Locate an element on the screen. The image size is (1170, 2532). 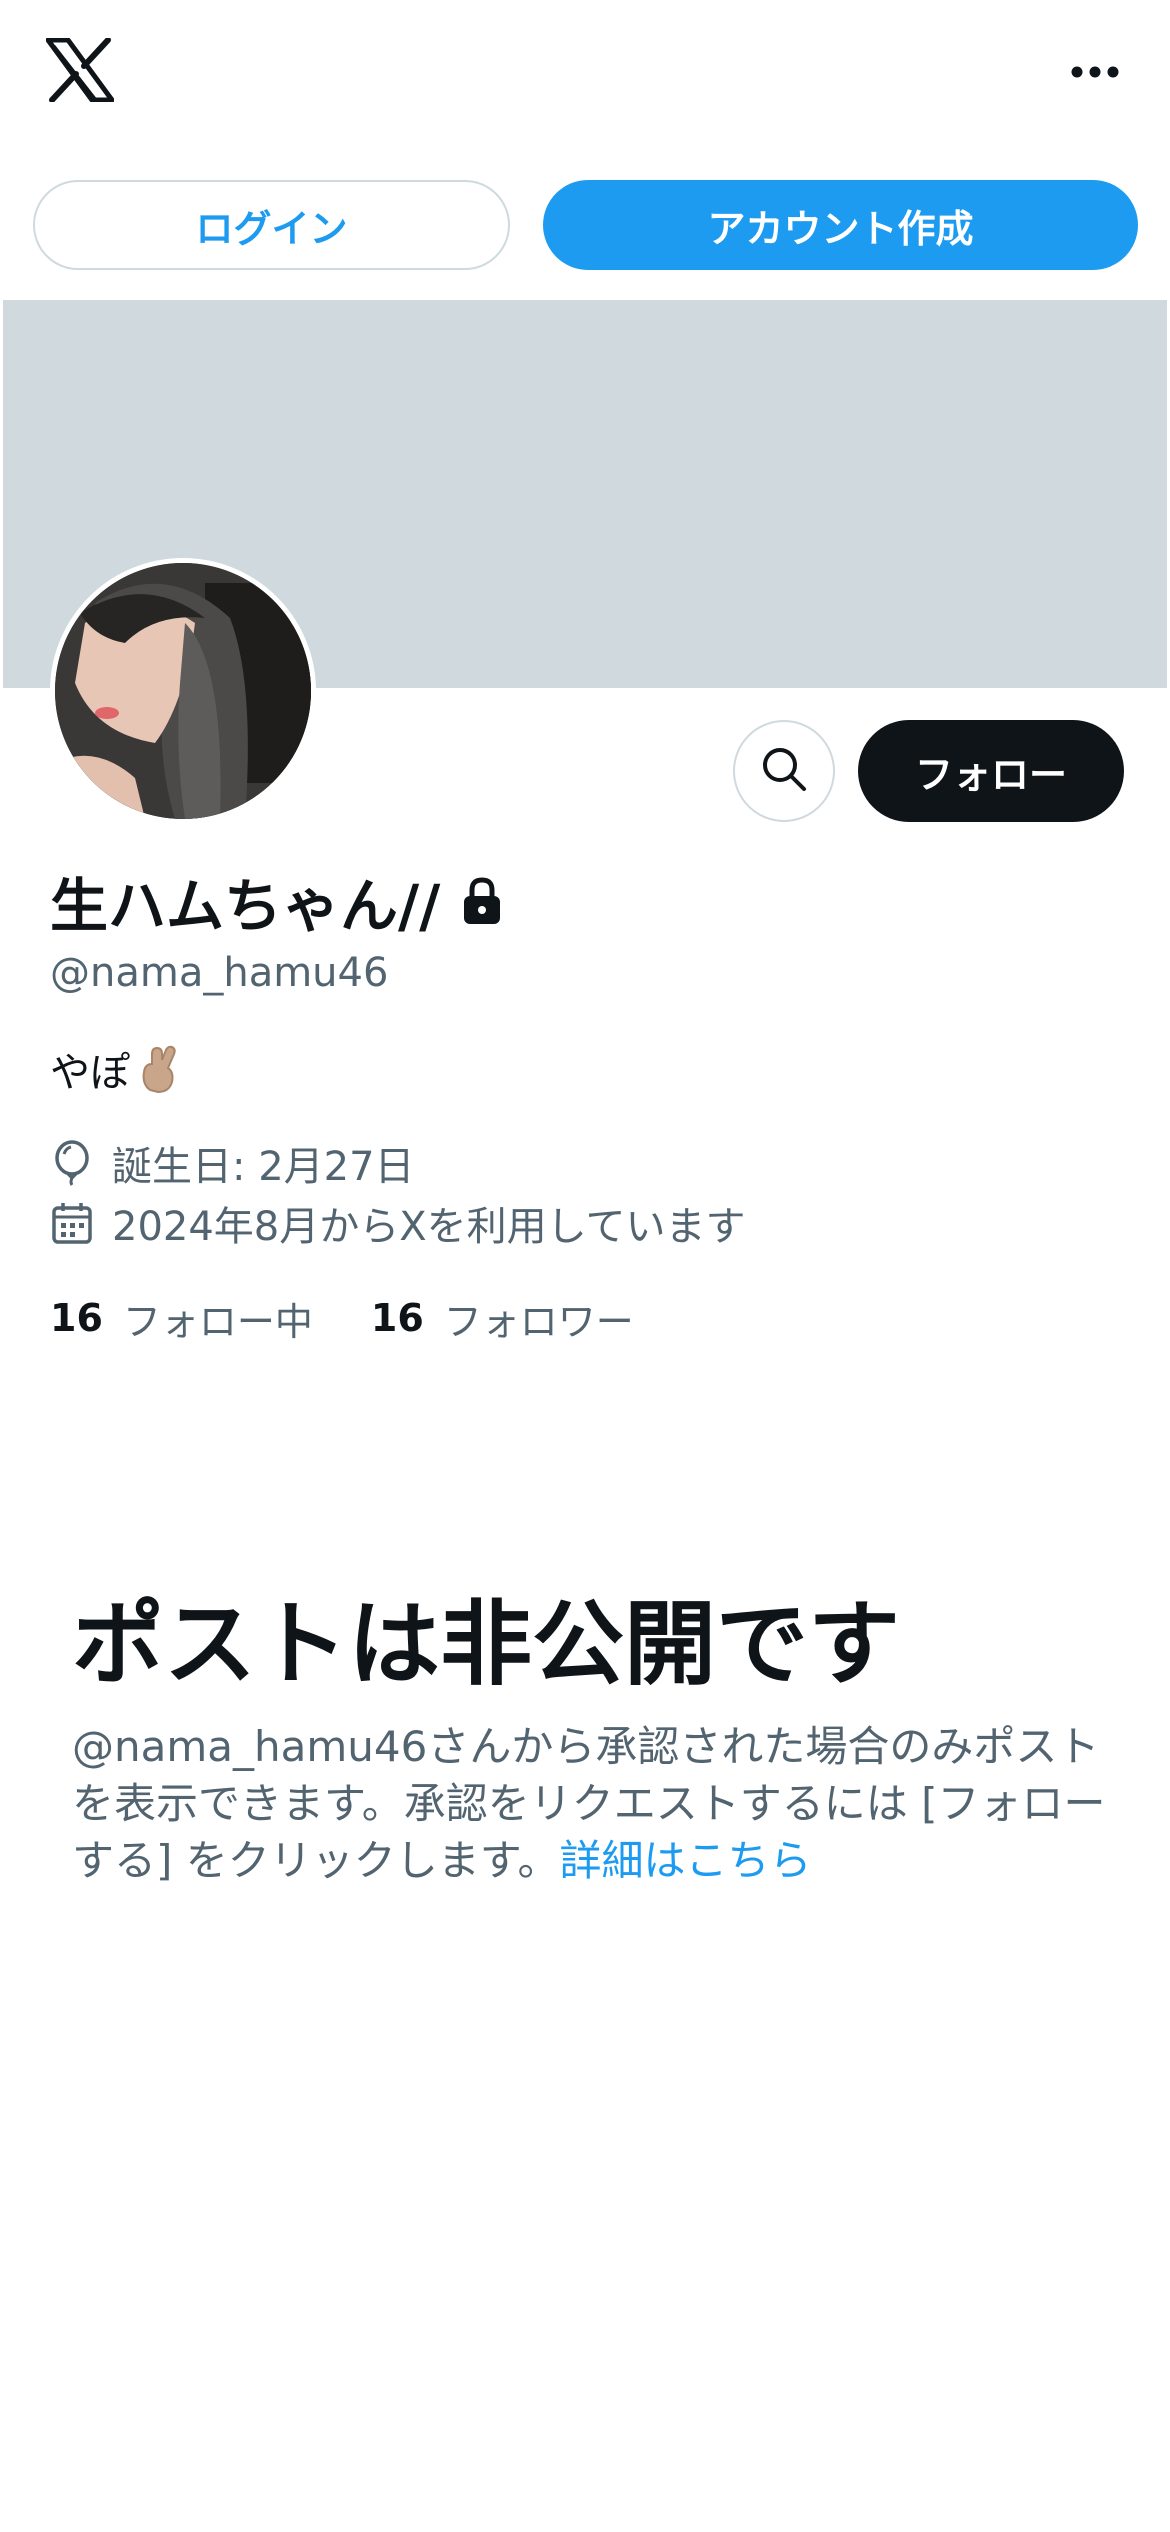
birthday-row: 誕生日: 2月27日 is located at coordinates (232, 1163).